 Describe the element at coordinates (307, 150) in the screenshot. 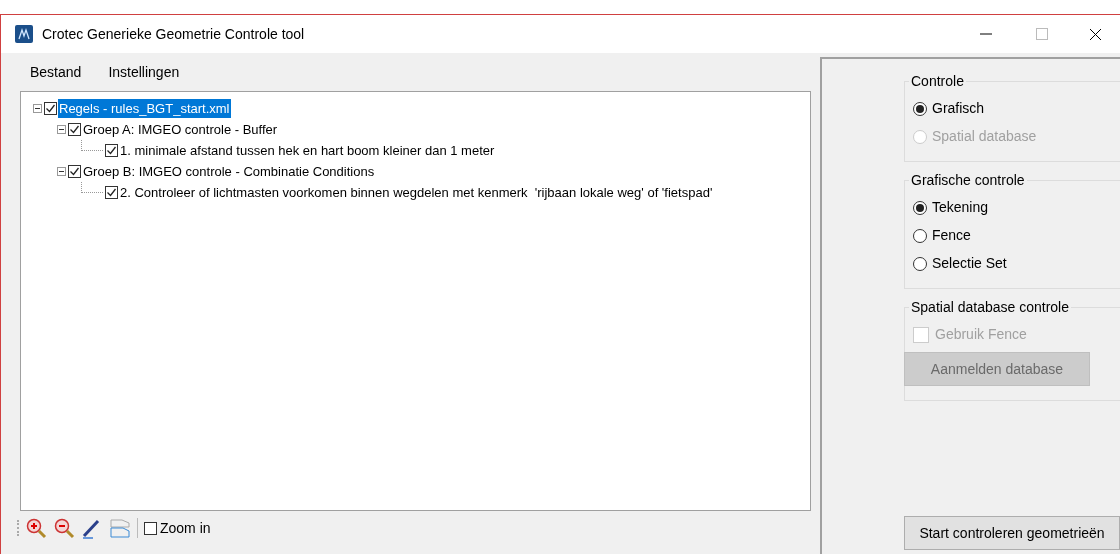

I see `tree-item: 1. minimale afstand tussen hek en hart boom kleiner dan 1 meter` at that location.